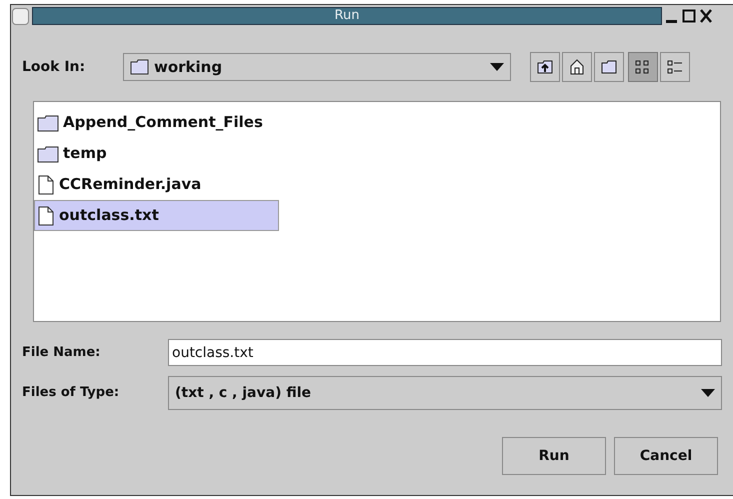 Image resolution: width=733 pixels, height=499 pixels. Describe the element at coordinates (445, 352) in the screenshot. I see `file-name-field: outclass.txt` at that location.